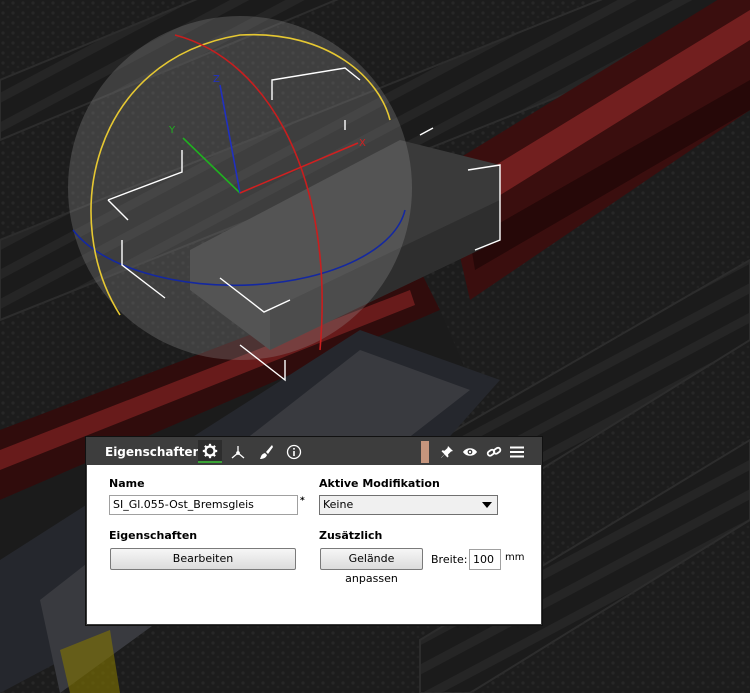 This screenshot has width=750, height=693. What do you see at coordinates (425, 452) in the screenshot?
I see `accent-strip` at bounding box center [425, 452].